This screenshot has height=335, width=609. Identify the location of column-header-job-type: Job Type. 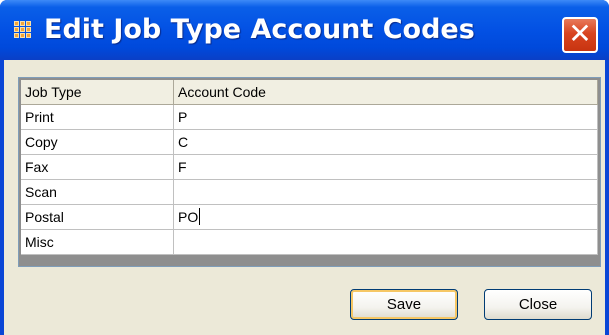
(97, 92).